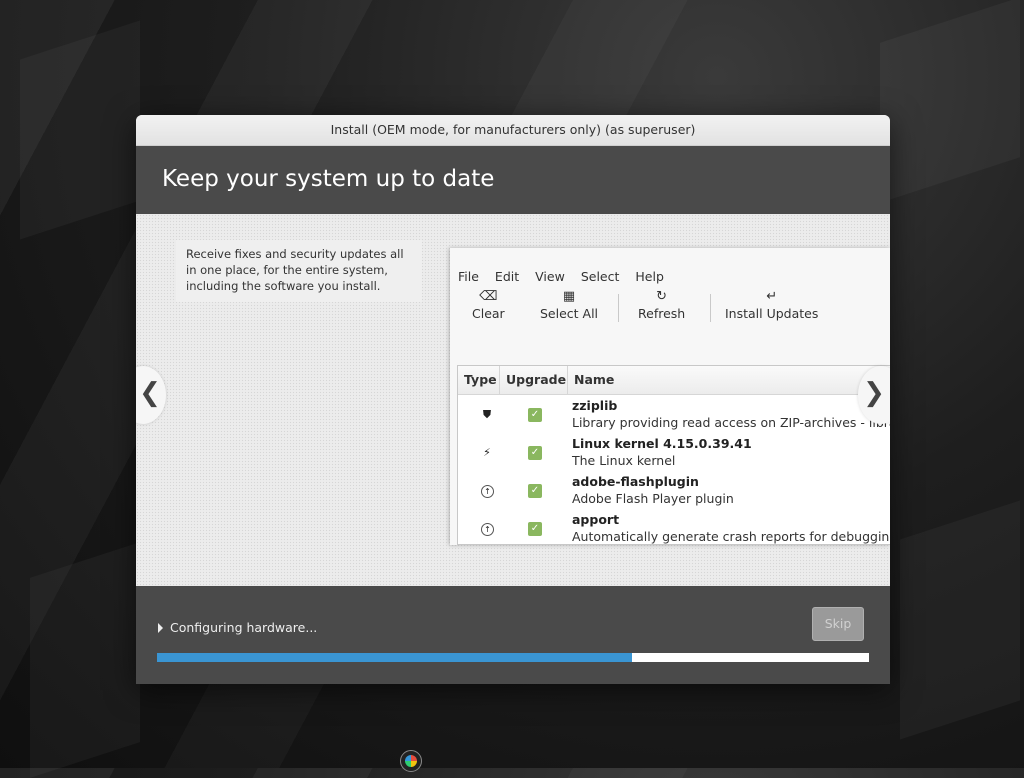 The image size is (1024, 778). Describe the element at coordinates (670, 267) in the screenshot. I see `mock-menubar: File Edit View Select Help` at that location.